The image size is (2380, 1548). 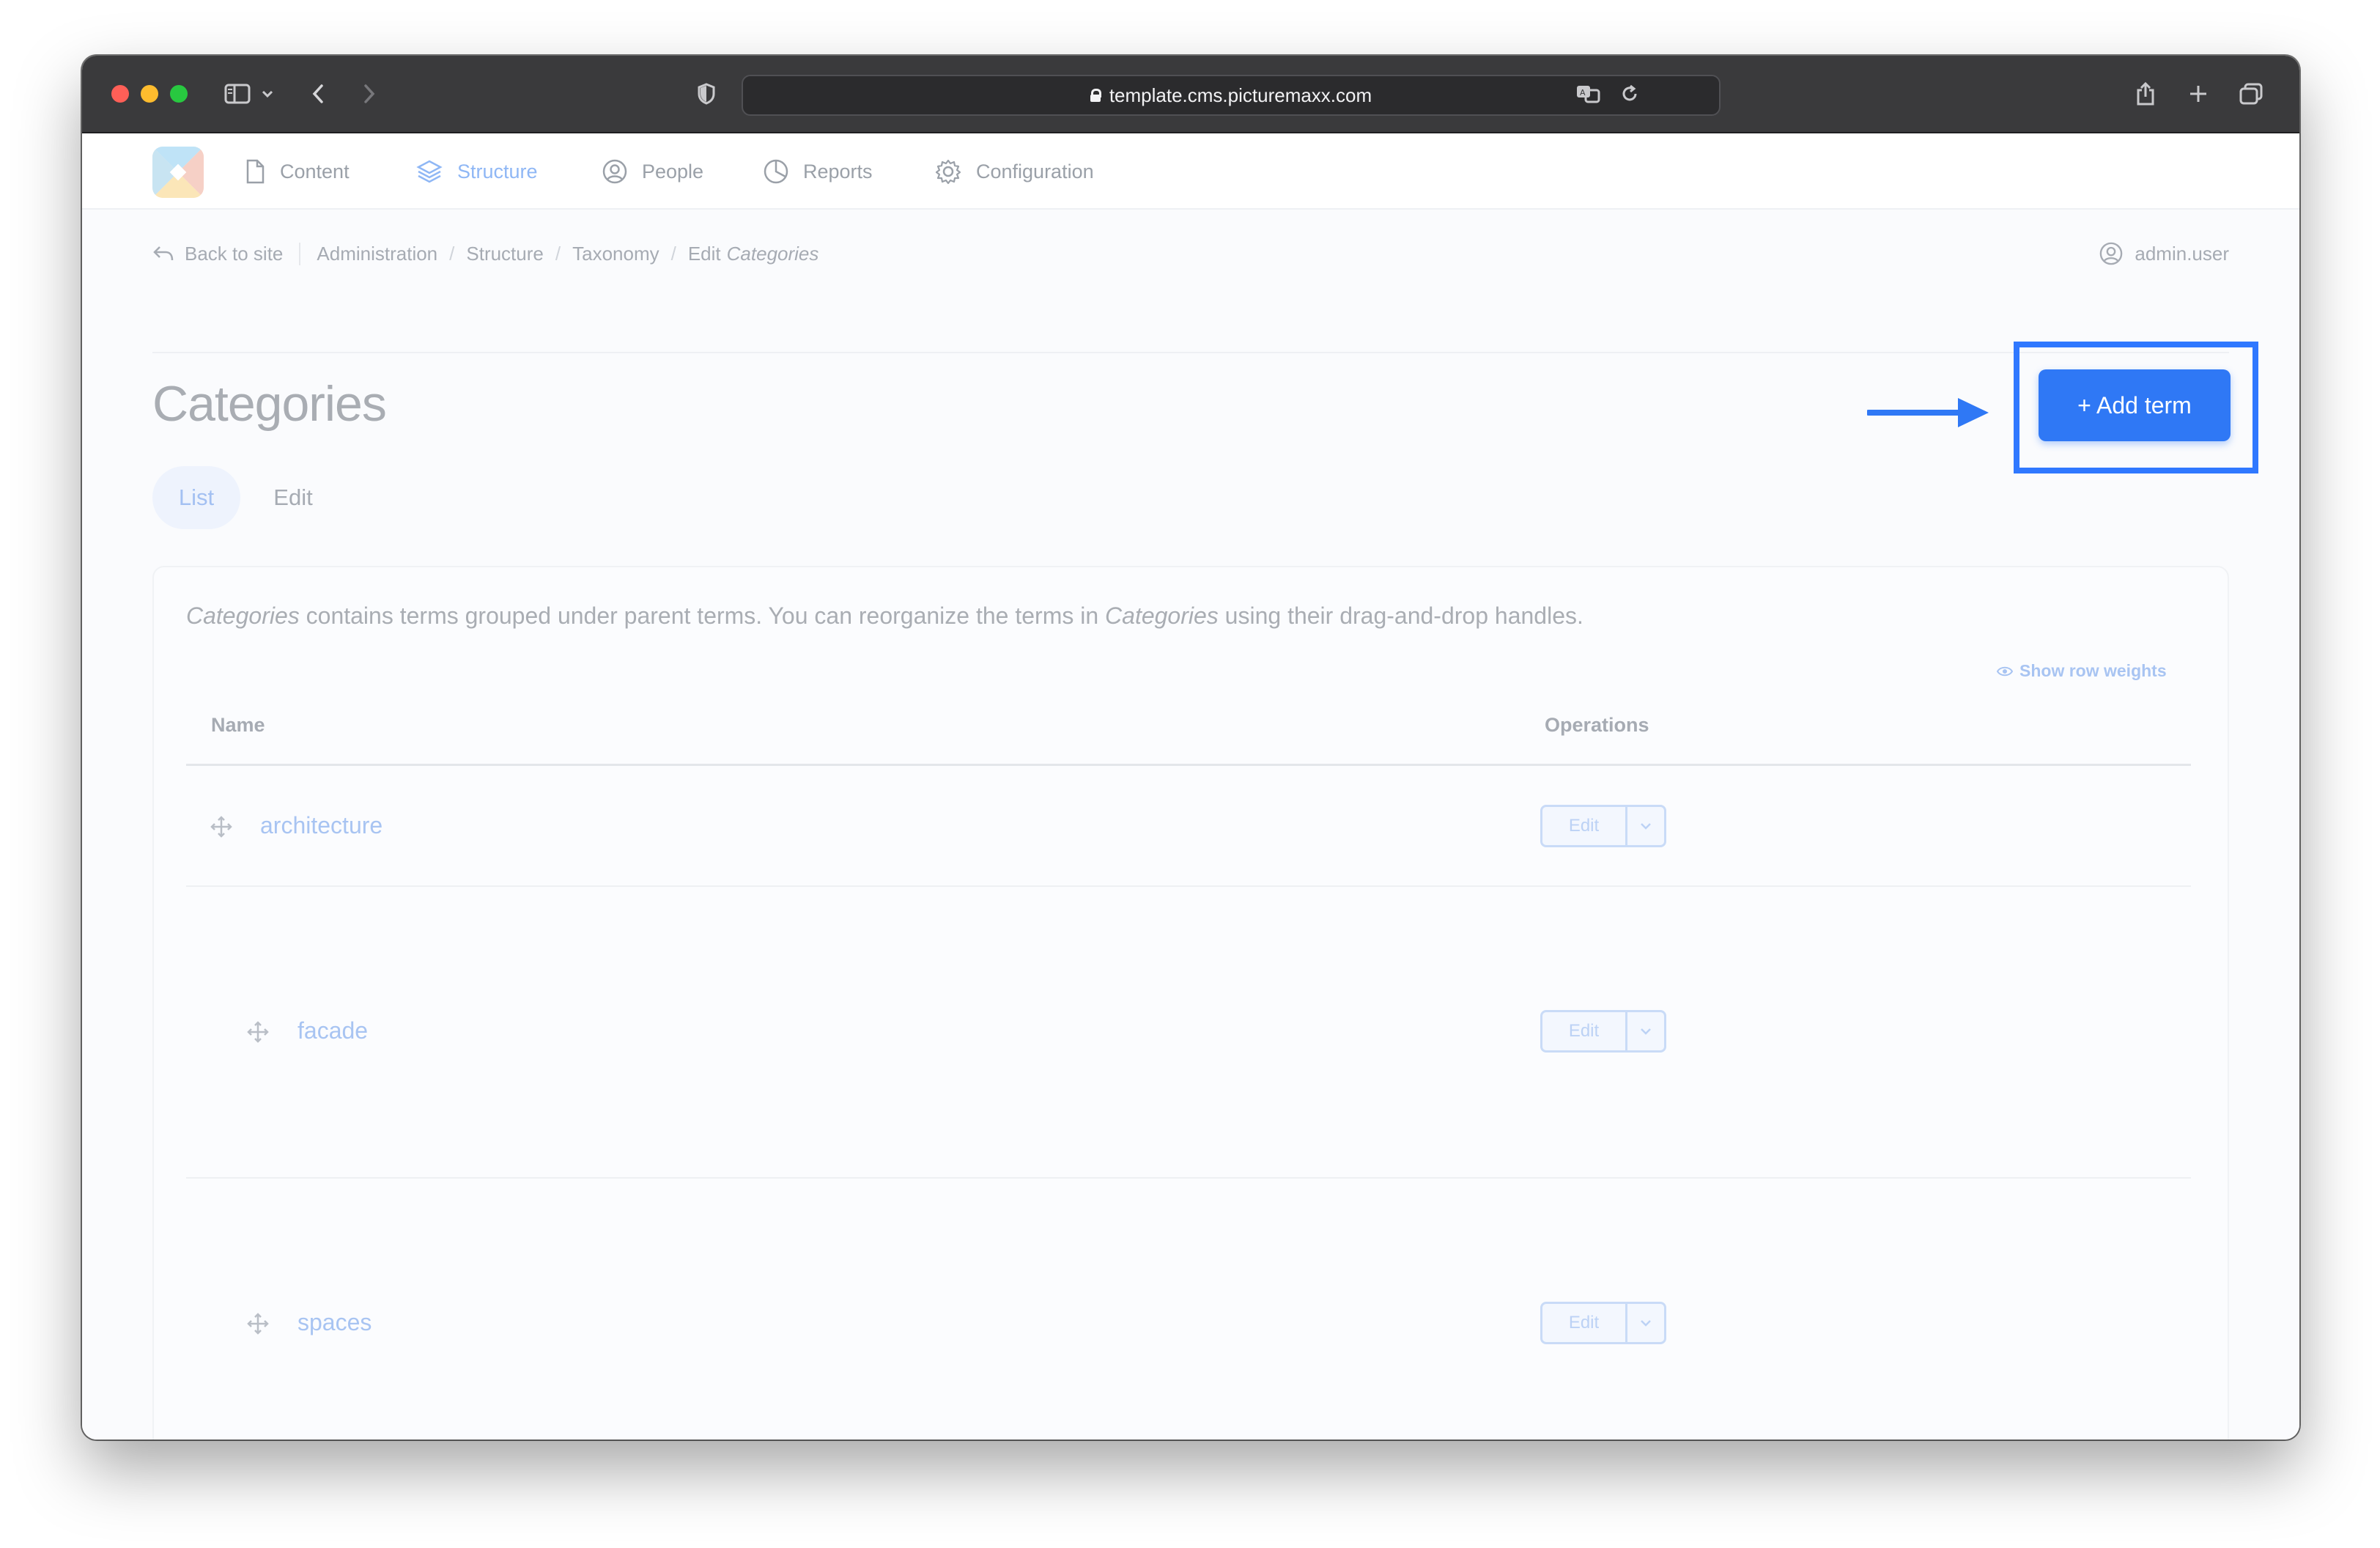 What do you see at coordinates (673, 171) in the screenshot?
I see `nav-item-label: People` at bounding box center [673, 171].